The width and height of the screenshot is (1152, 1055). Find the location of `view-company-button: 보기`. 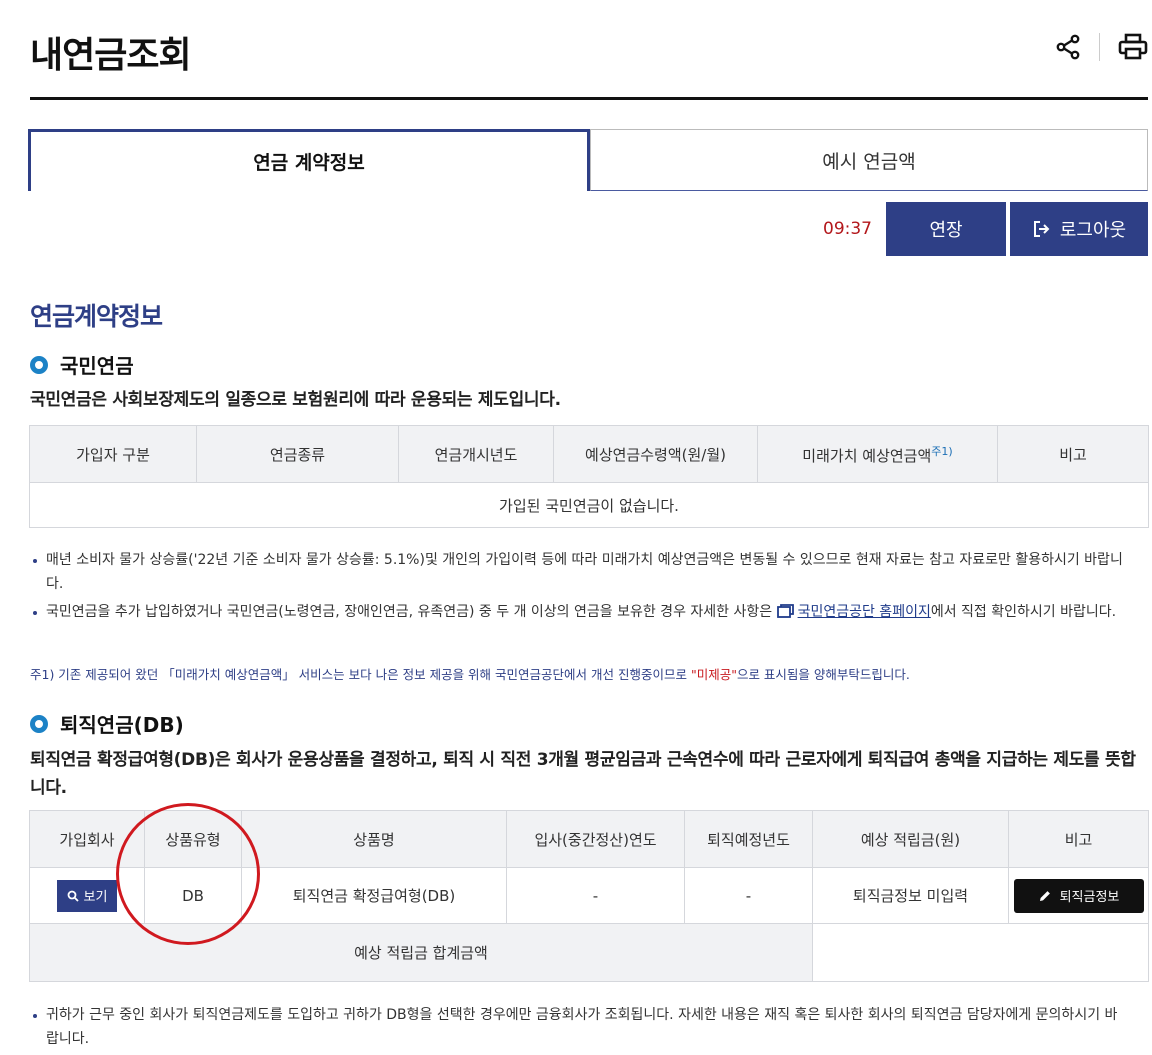

view-company-button: 보기 is located at coordinates (87, 895).